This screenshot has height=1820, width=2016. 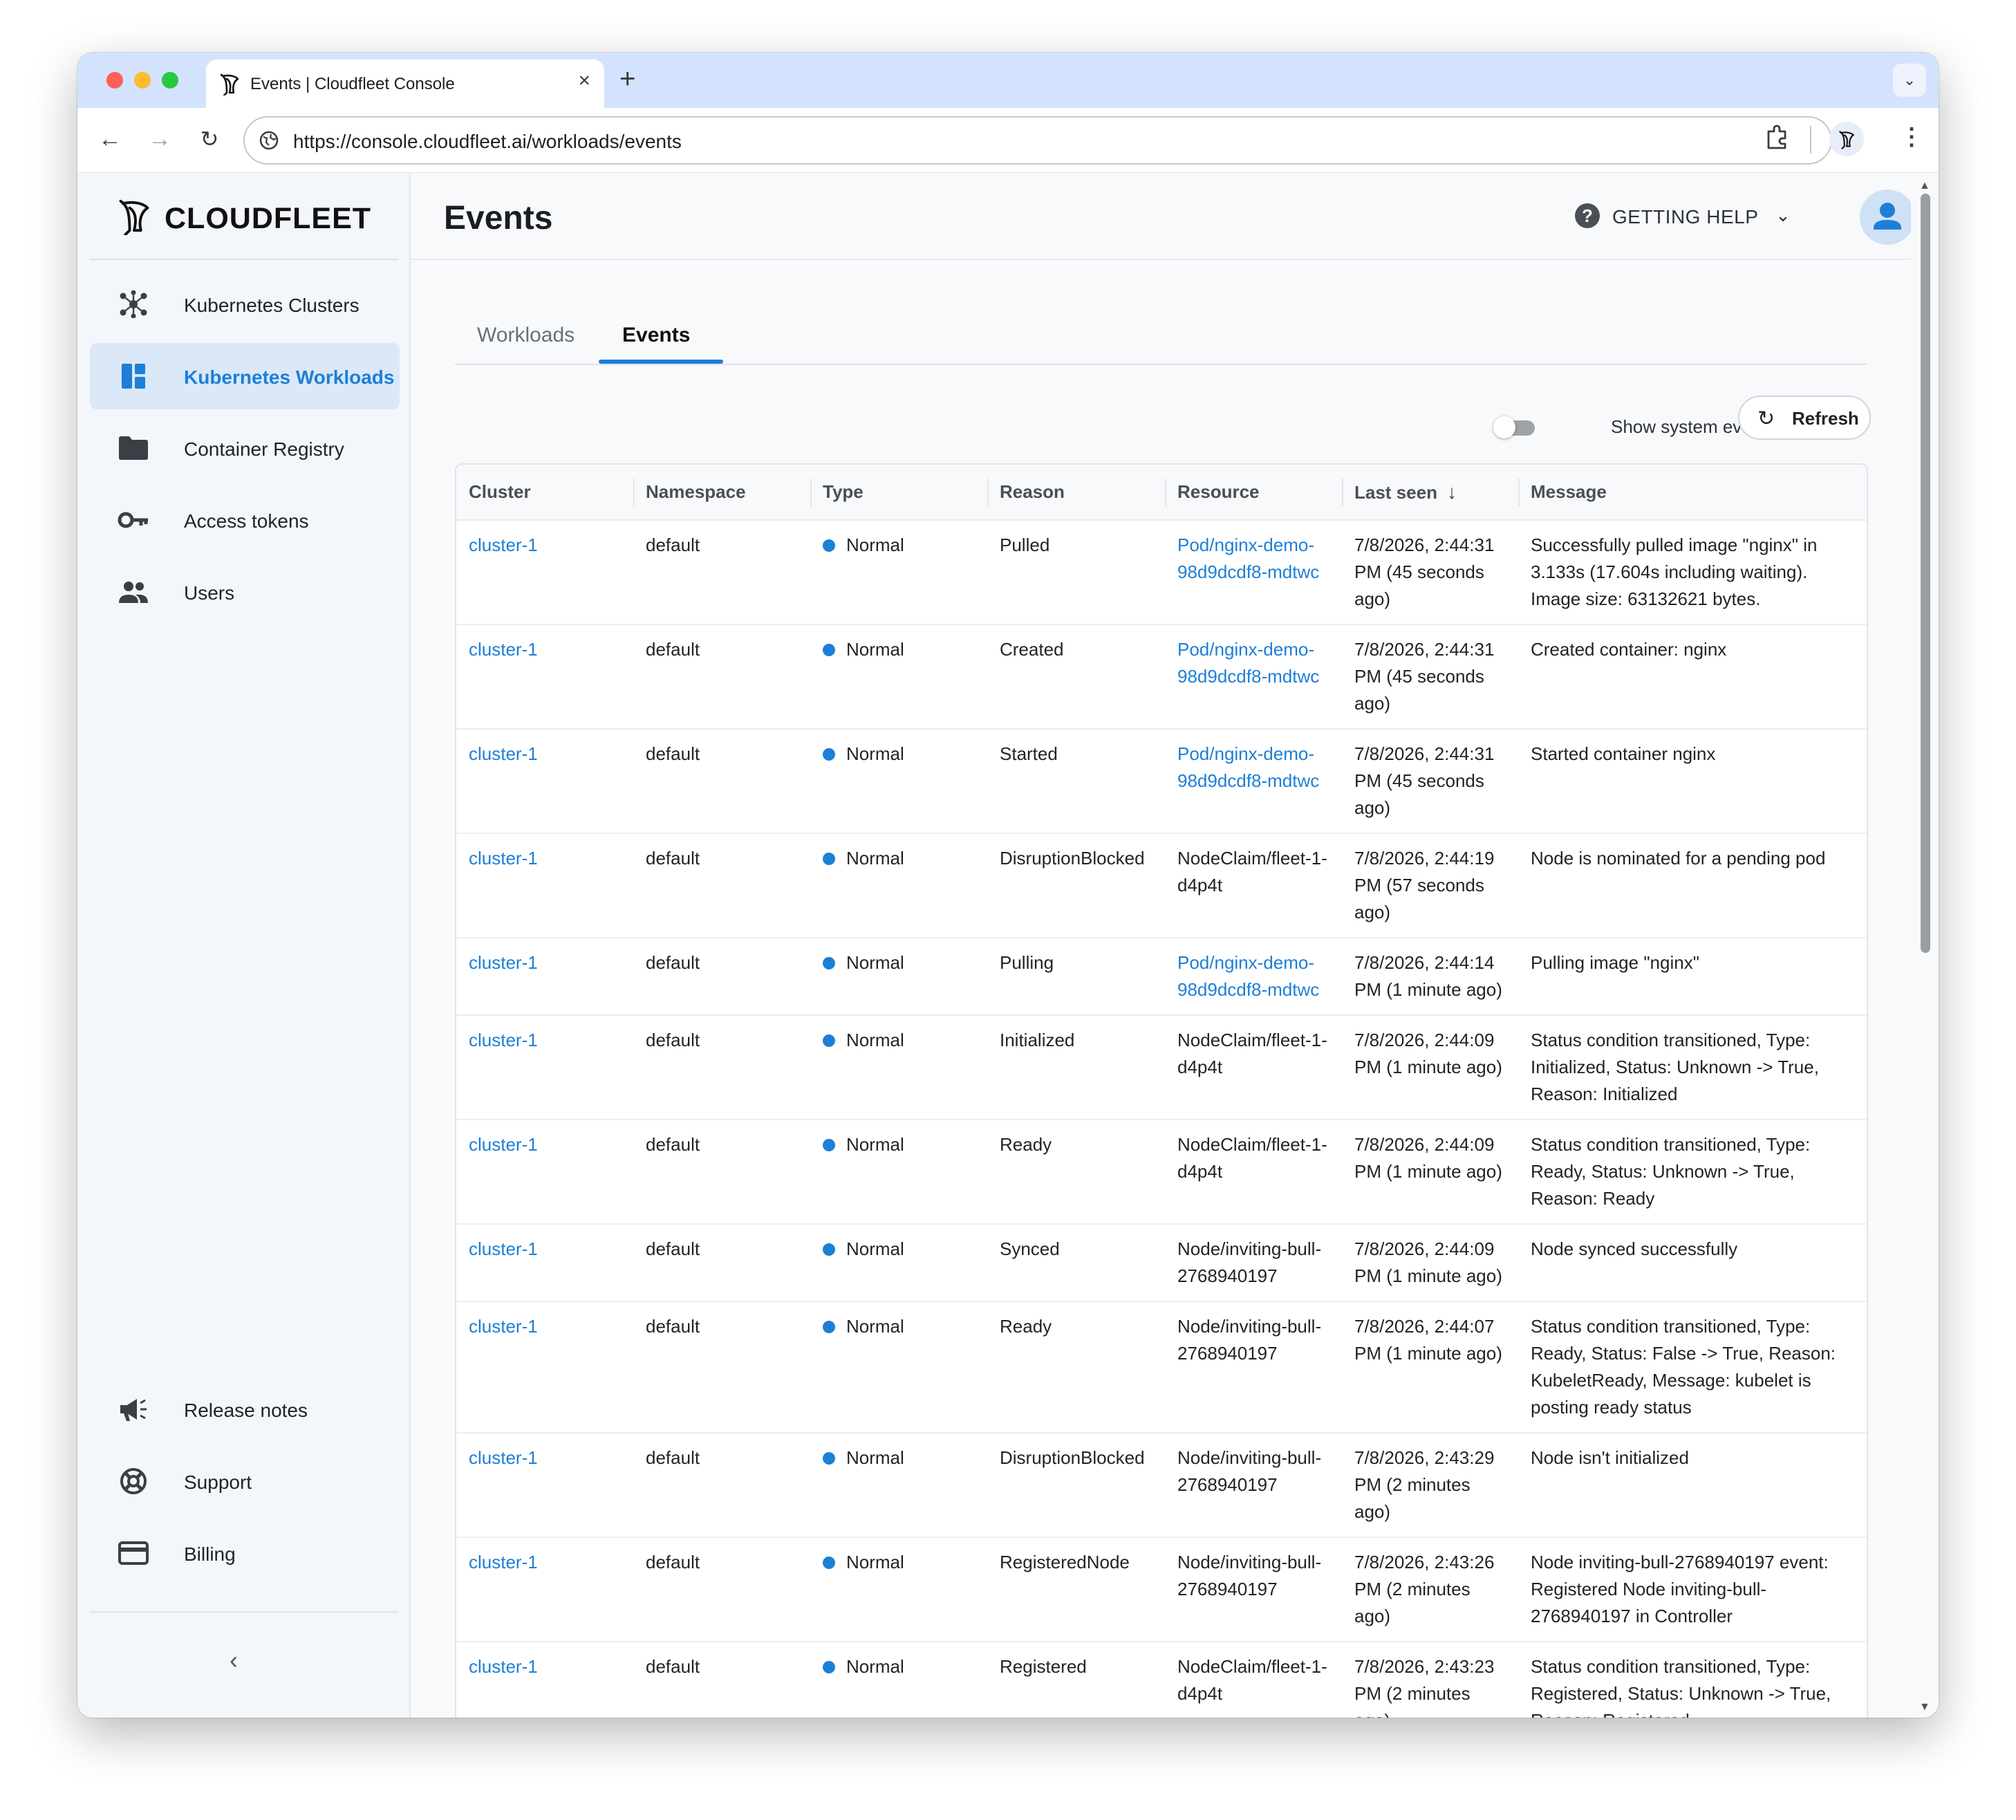 I want to click on new-tab-icon: +, so click(x=627, y=79).